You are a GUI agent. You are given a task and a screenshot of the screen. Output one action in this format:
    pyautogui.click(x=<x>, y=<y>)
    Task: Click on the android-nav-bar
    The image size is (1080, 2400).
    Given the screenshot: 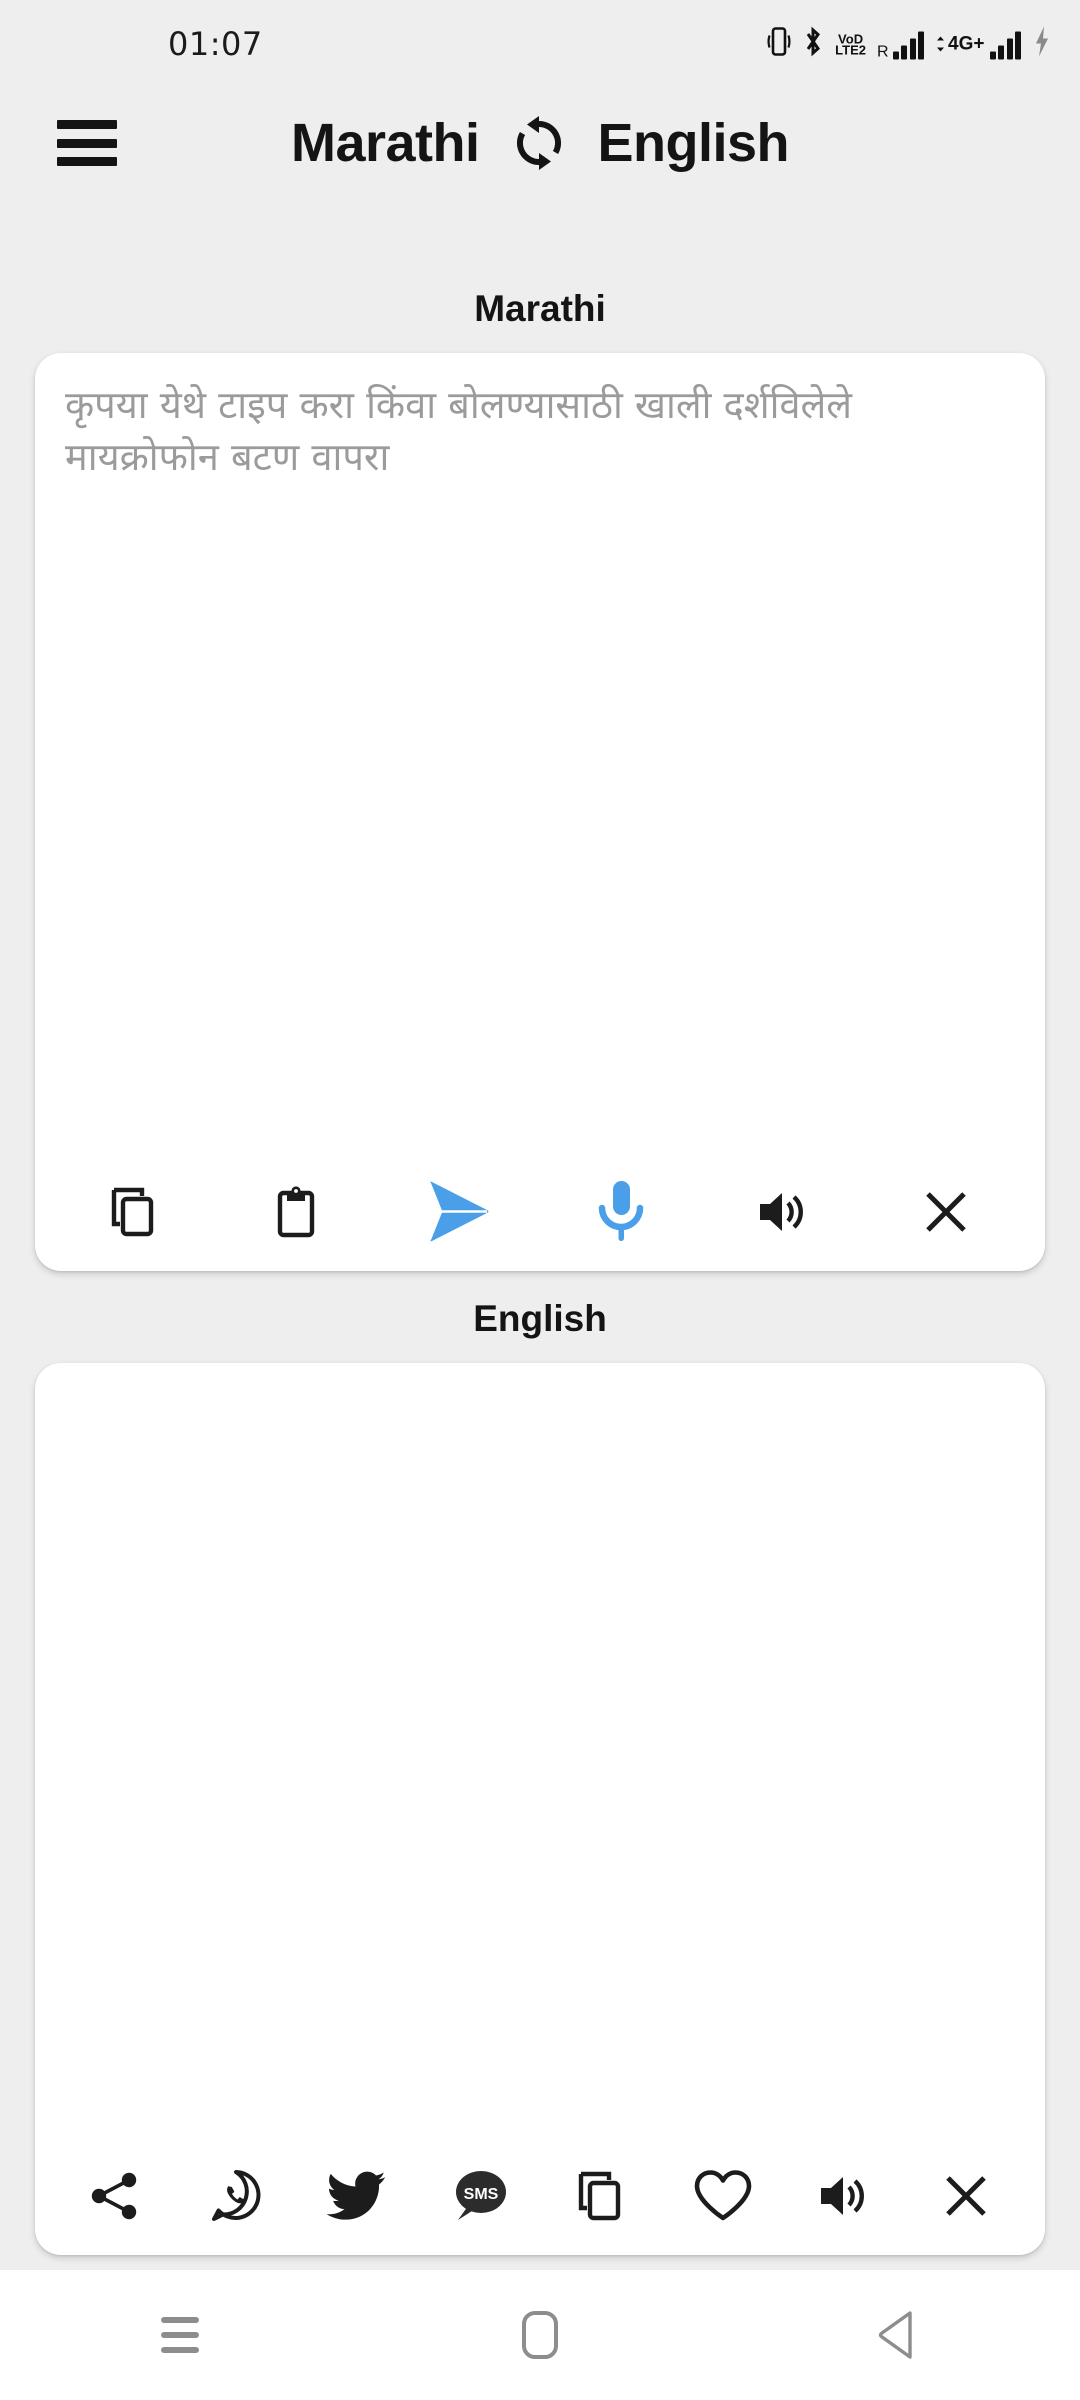 What is the action you would take?
    pyautogui.click(x=540, y=2335)
    